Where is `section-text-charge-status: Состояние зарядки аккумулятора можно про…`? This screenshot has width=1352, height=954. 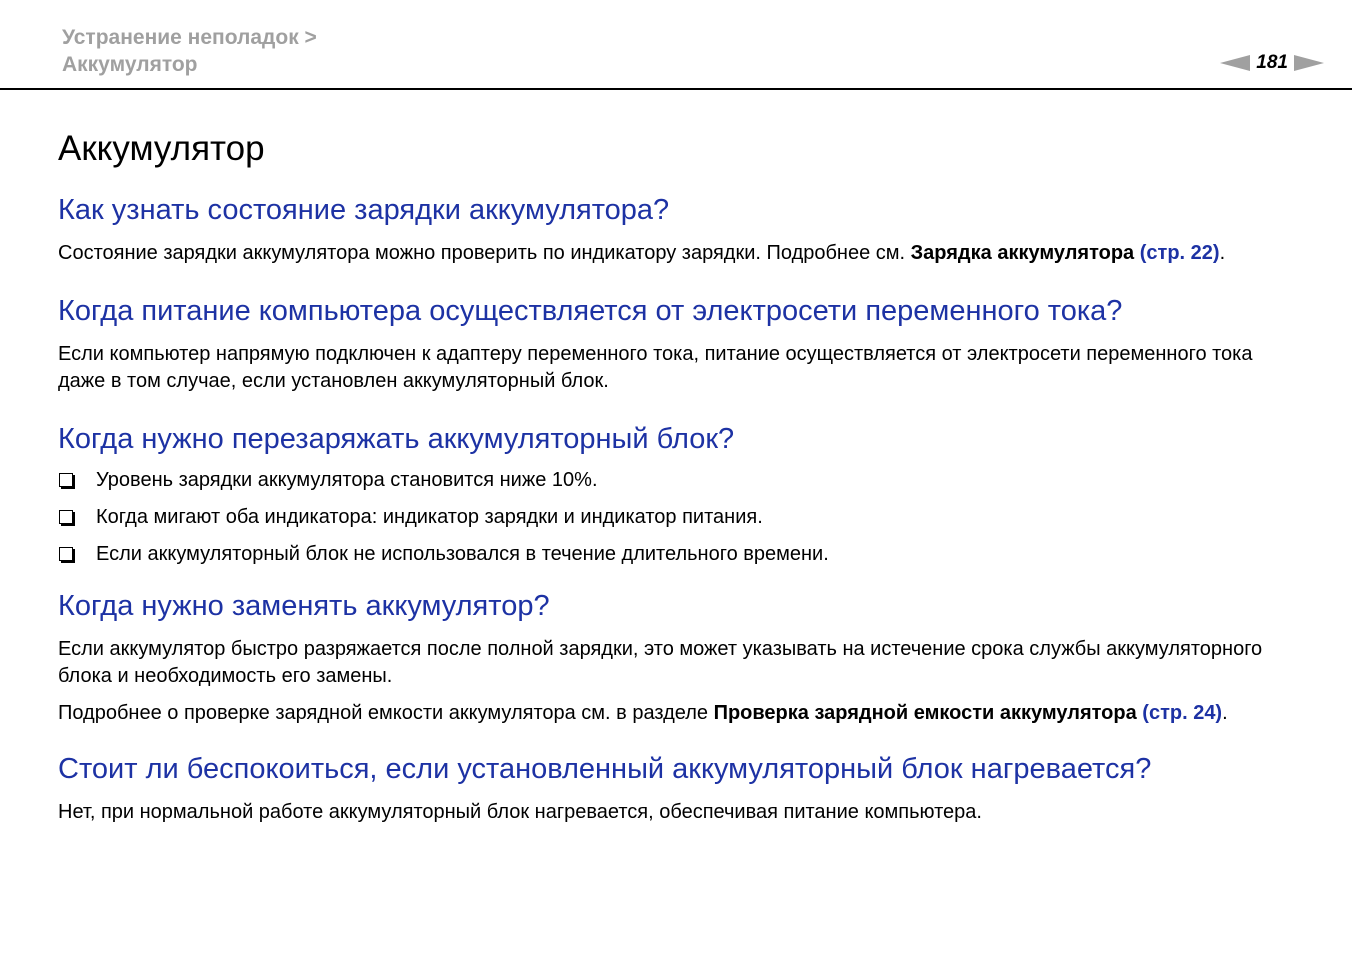 section-text-charge-status: Состояние зарядки аккумулятора можно про… is located at coordinates (678, 253).